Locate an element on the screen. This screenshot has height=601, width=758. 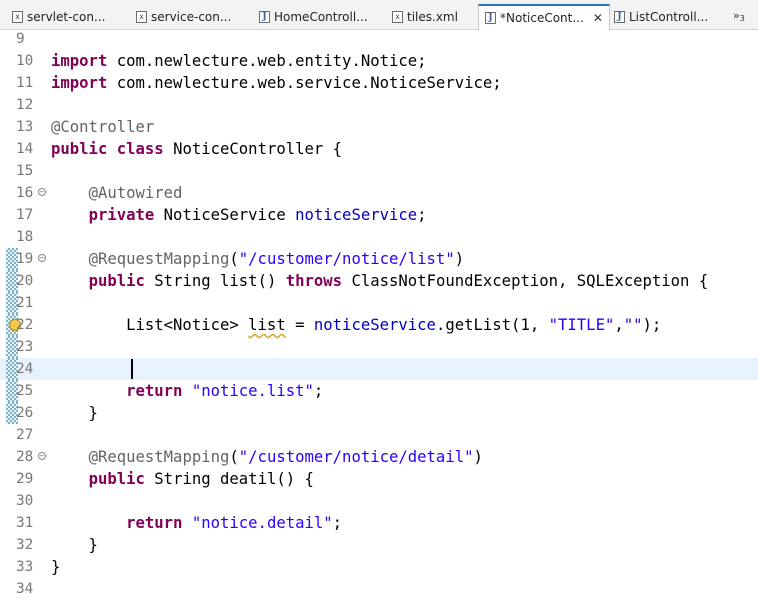
code-line: 17 private NoticeService noticeService; is located at coordinates (379, 215).